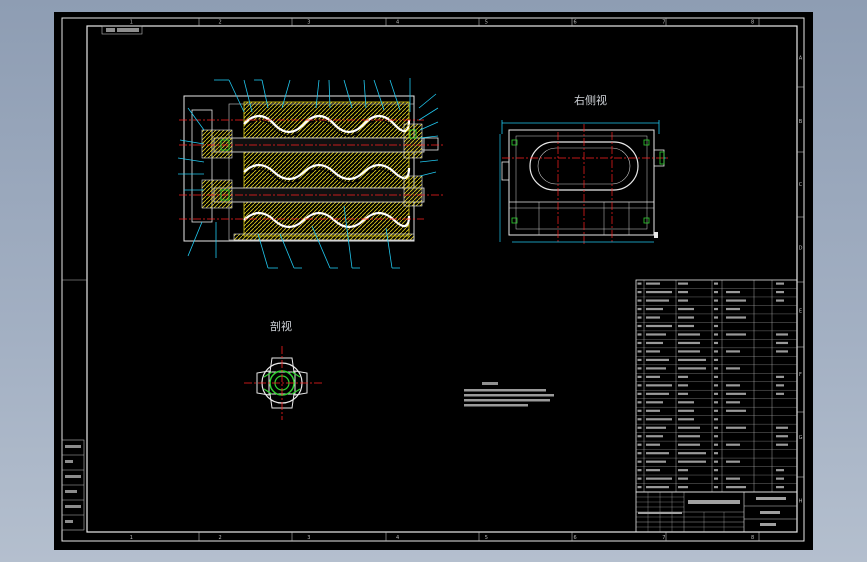  I want to click on technical-requirements, so click(509, 394).